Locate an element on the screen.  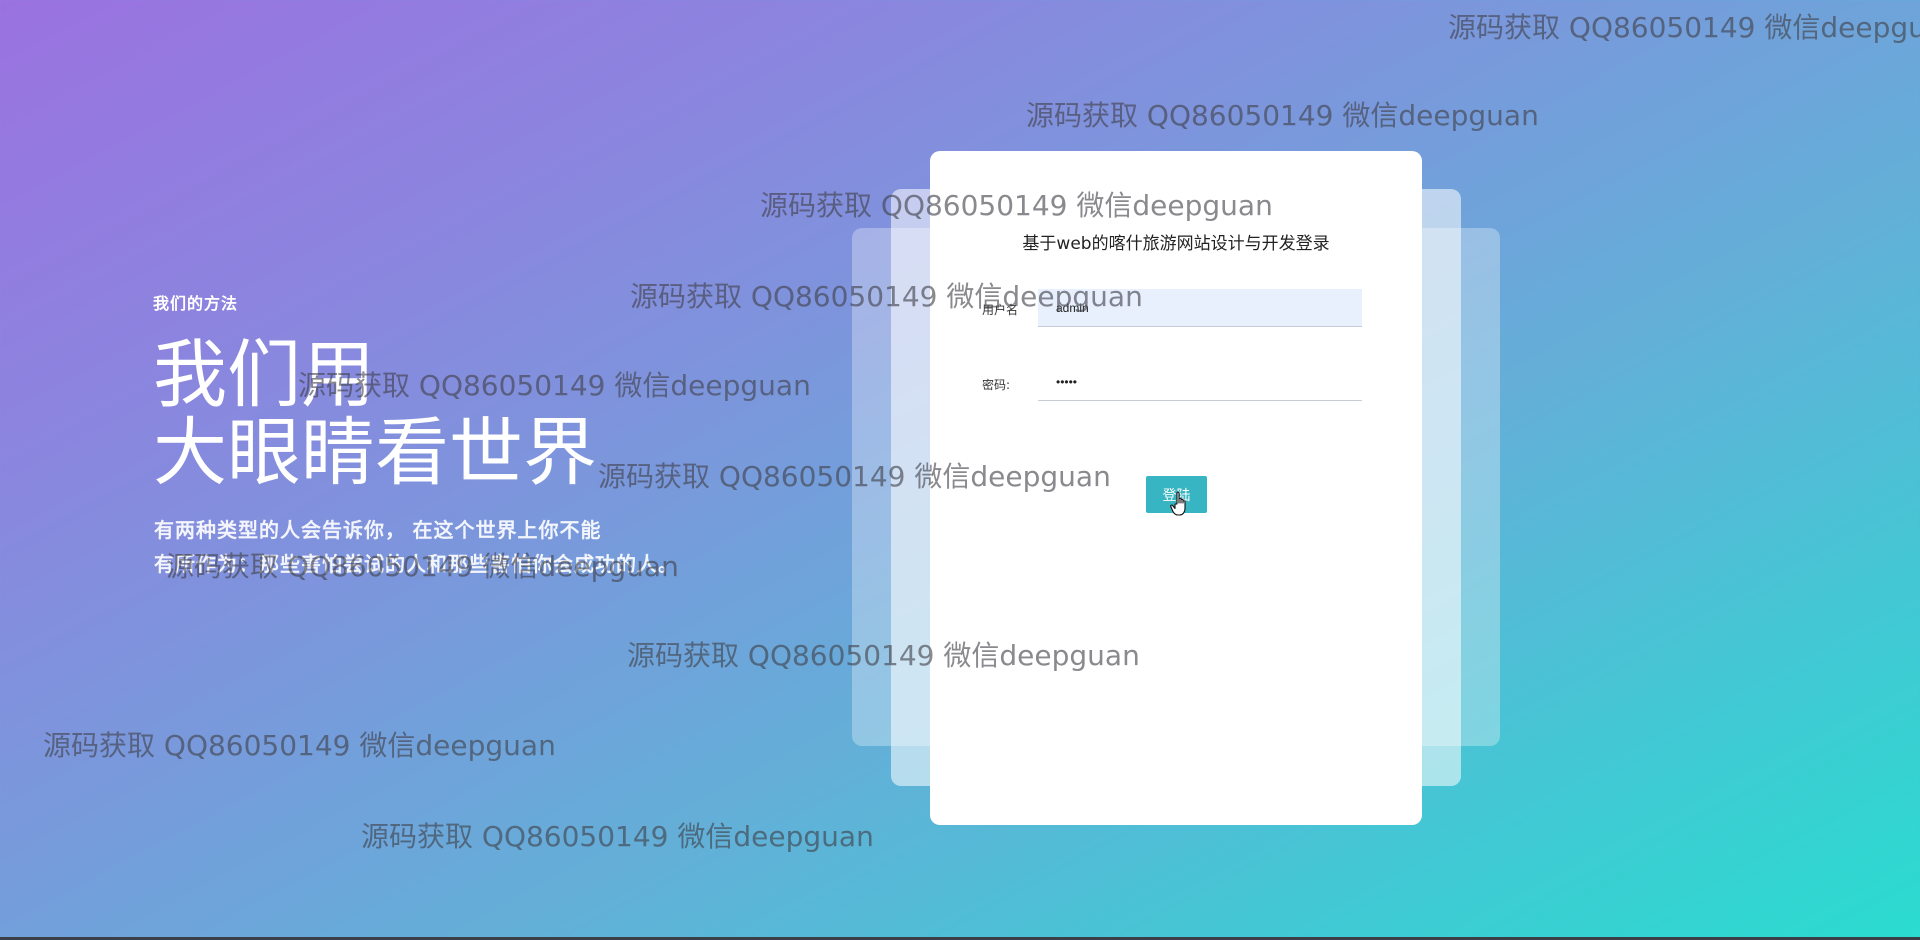
password-input is located at coordinates (1200, 382).